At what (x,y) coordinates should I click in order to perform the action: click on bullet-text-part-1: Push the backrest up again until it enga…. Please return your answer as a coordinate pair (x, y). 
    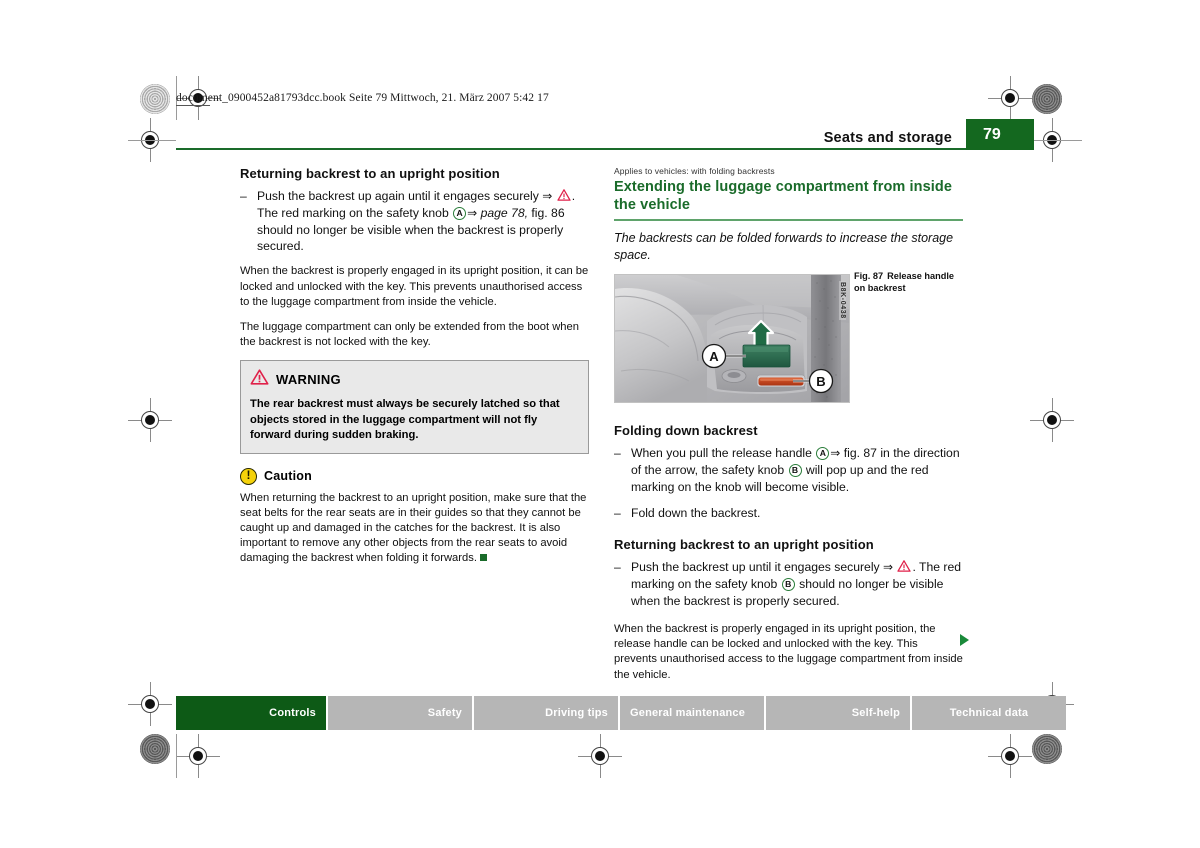
    Looking at the image, I should click on (400, 196).